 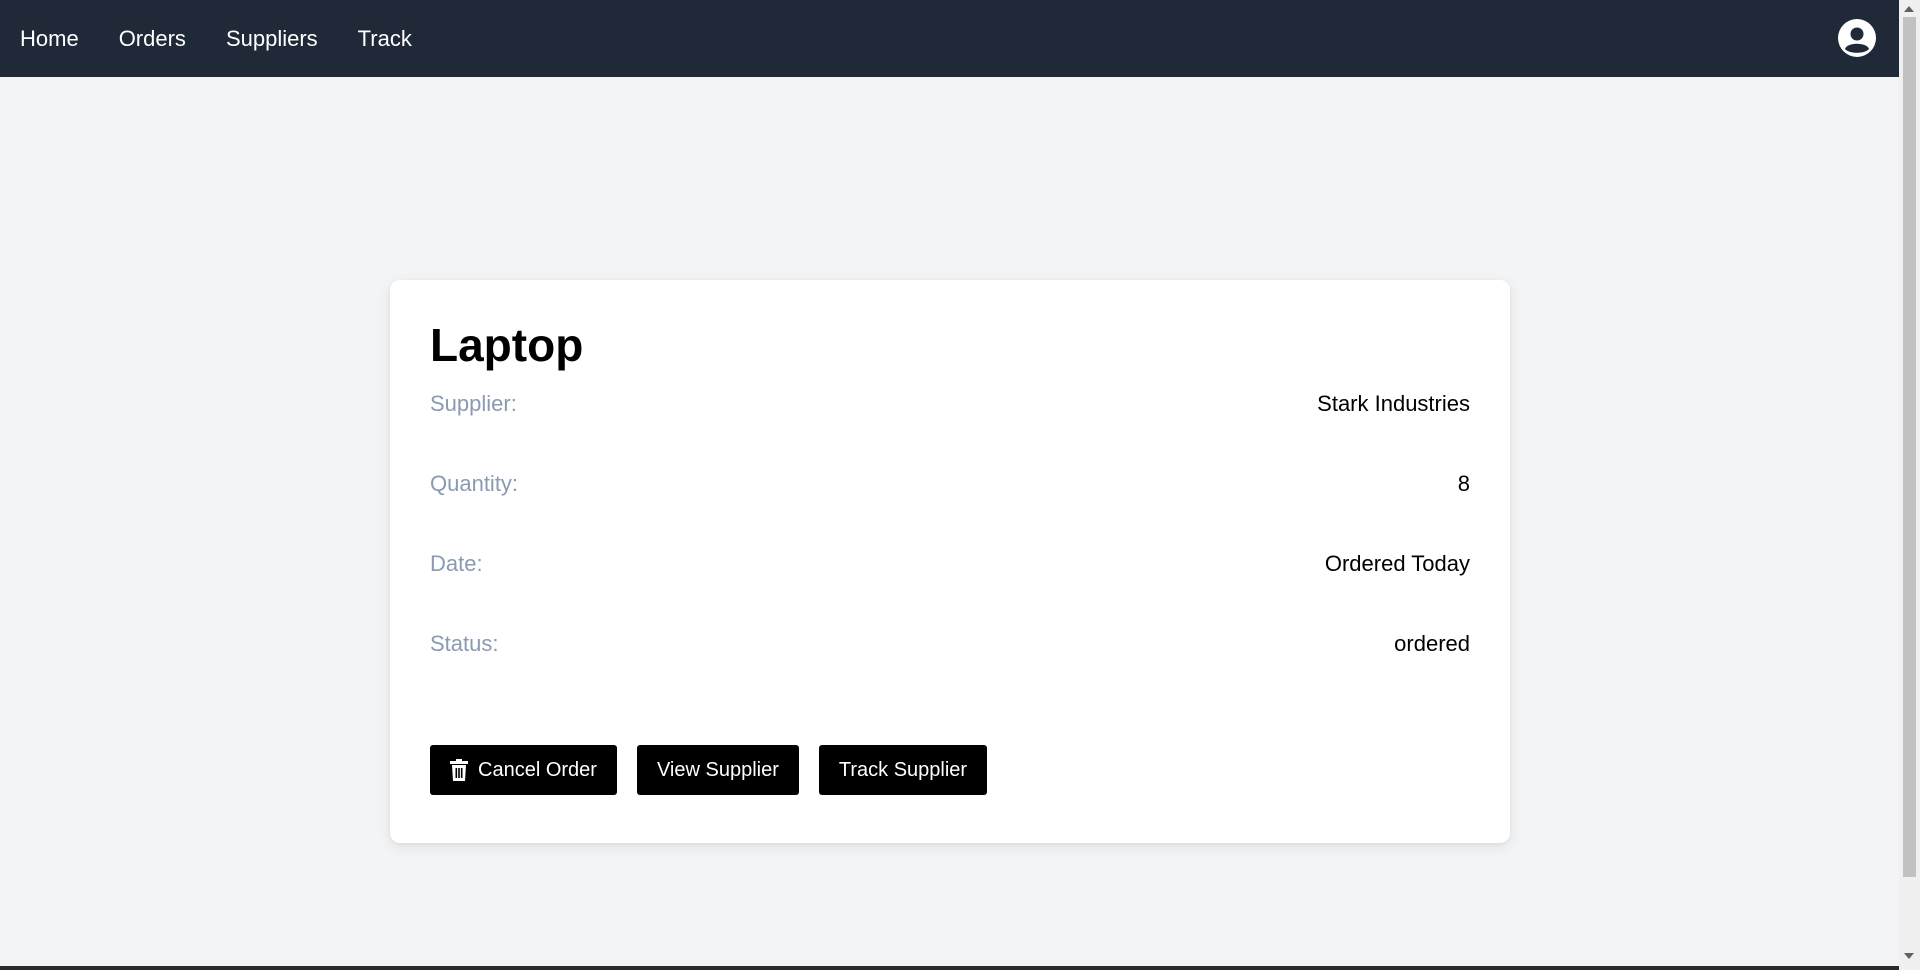 I want to click on detail-value: 8, so click(x=1463, y=483).